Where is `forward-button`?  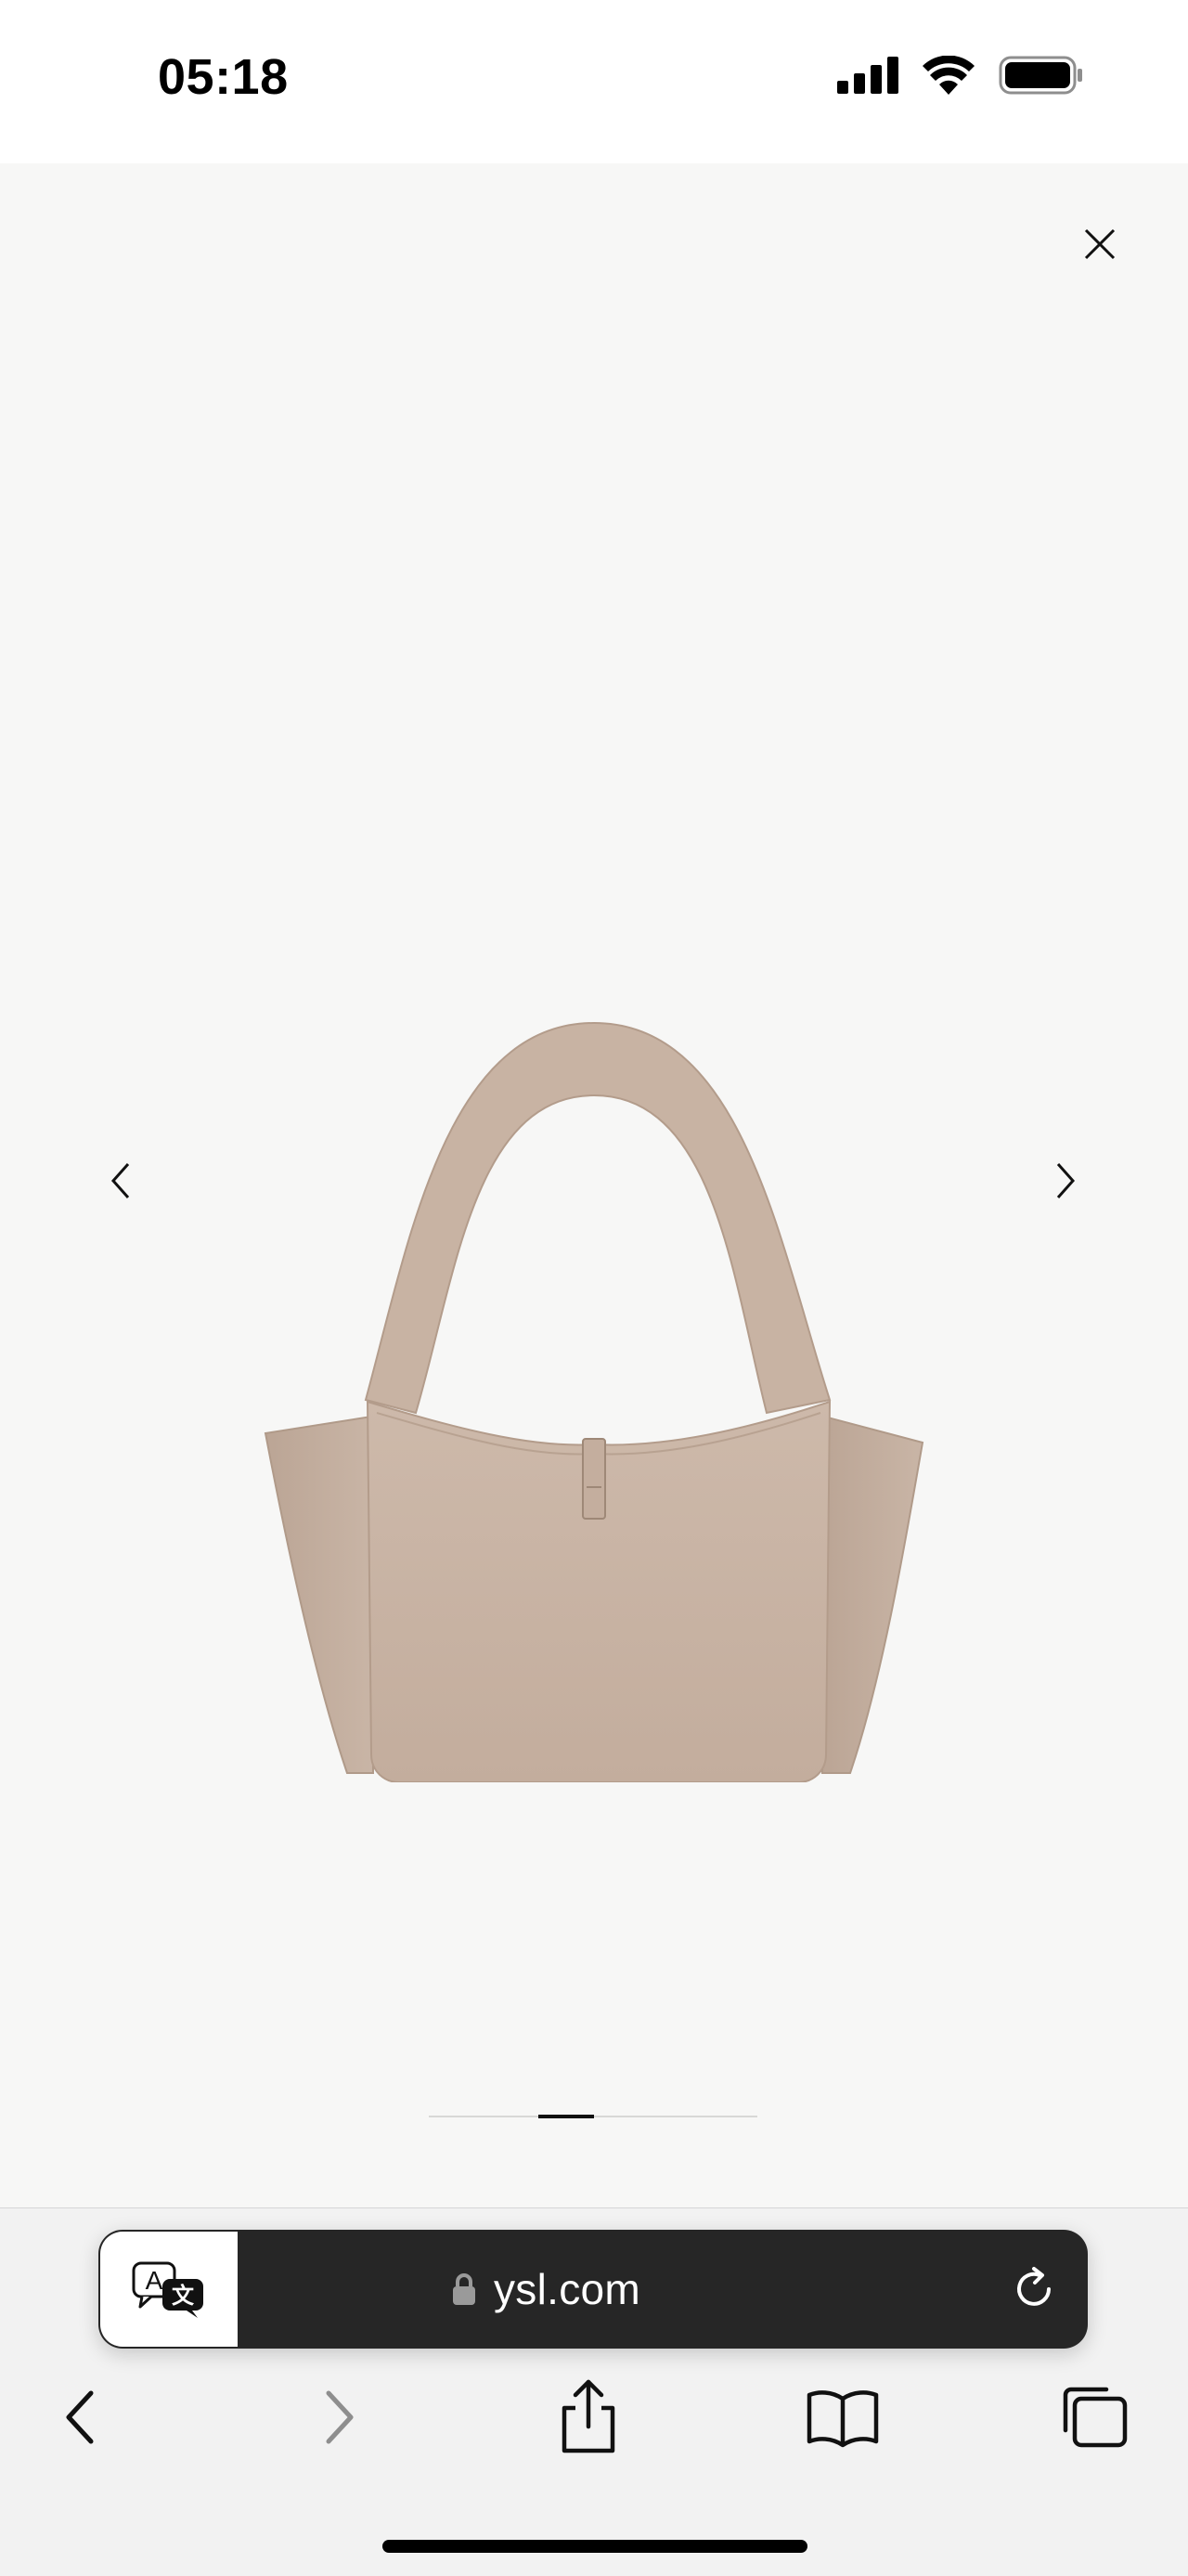 forward-button is located at coordinates (340, 2417).